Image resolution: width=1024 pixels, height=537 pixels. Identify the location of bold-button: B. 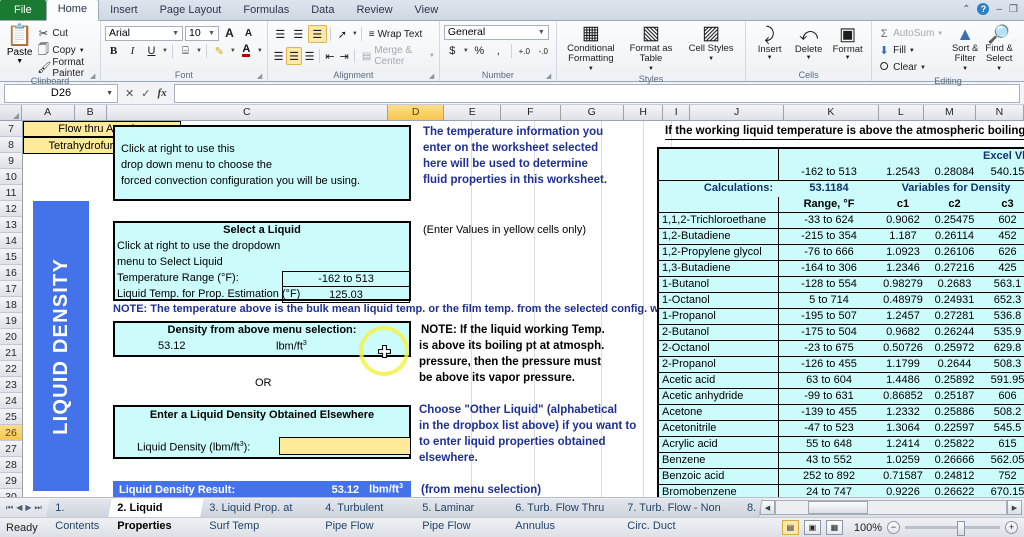
(113, 51).